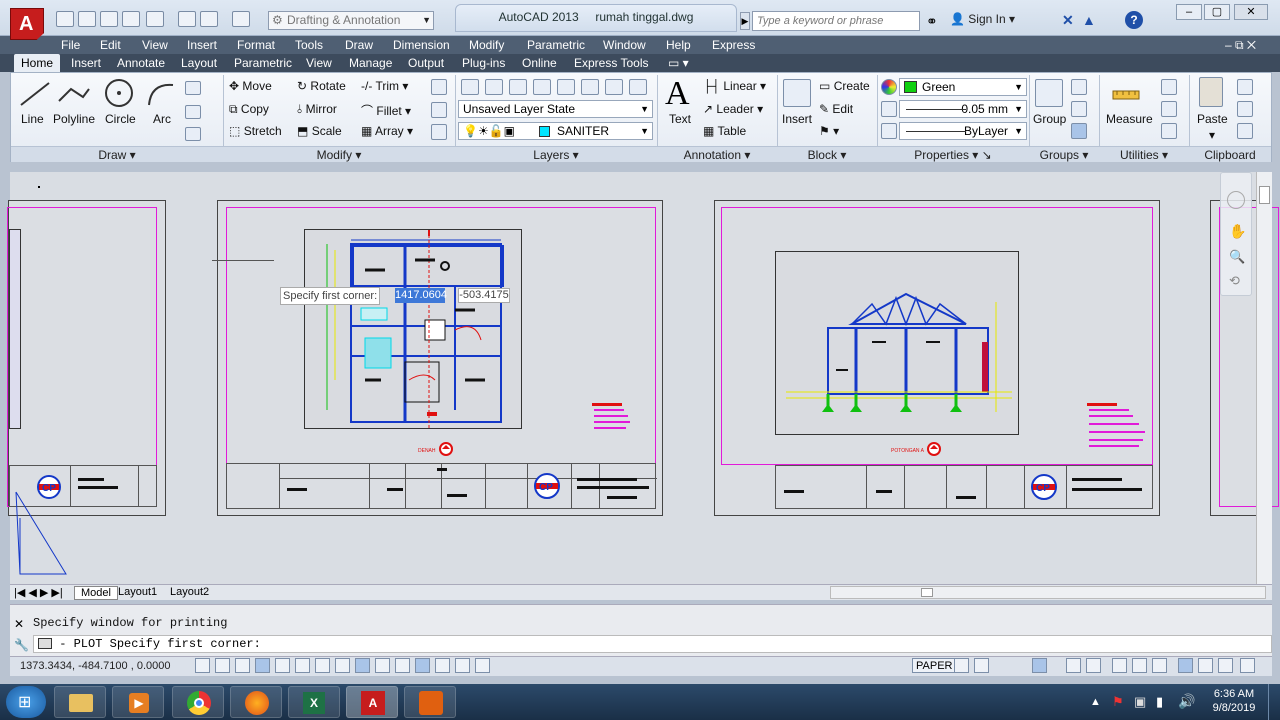 This screenshot has width=1280, height=720. Describe the element at coordinates (963, 87) in the screenshot. I see `color-dropdown: Green ▼` at that location.